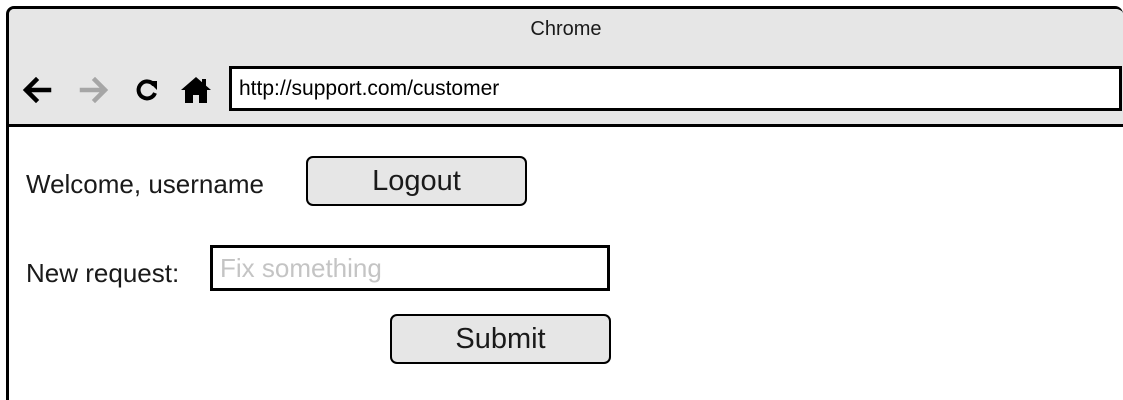 The height and width of the screenshot is (400, 1123). I want to click on forward-button, so click(94, 90).